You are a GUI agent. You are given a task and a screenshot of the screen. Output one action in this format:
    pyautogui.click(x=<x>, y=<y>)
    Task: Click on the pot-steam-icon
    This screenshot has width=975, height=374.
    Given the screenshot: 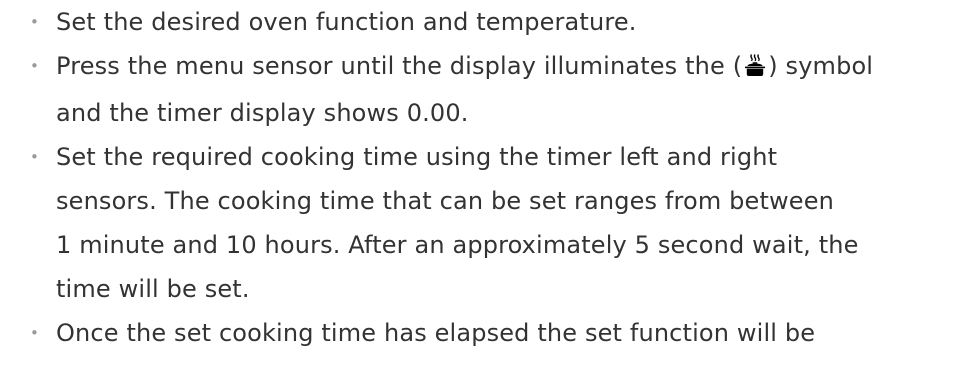 What is the action you would take?
    pyautogui.click(x=755, y=69)
    